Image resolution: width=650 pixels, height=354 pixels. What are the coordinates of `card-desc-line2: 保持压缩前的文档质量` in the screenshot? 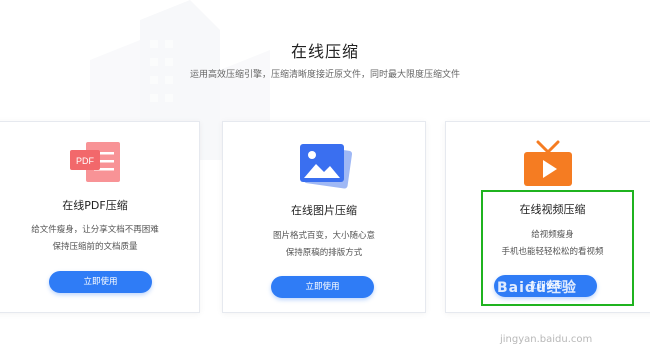 It's located at (95, 247).